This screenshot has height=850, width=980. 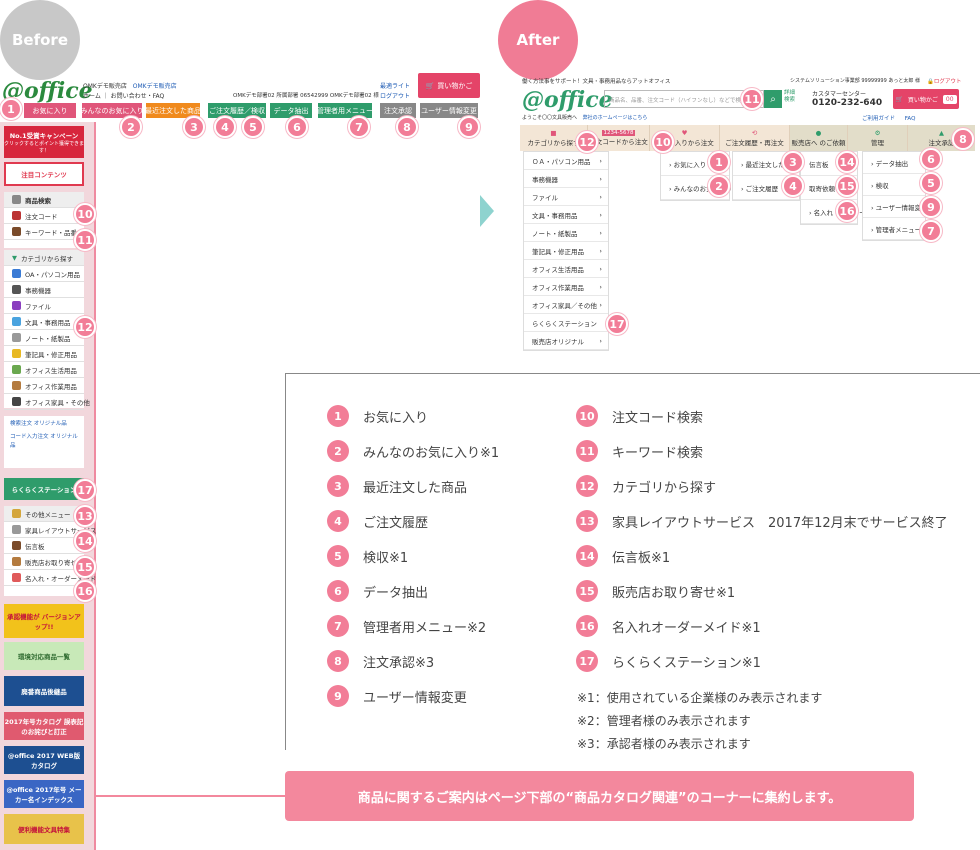 I want to click on guide-link: ご利用ガイド, so click(x=878, y=119).